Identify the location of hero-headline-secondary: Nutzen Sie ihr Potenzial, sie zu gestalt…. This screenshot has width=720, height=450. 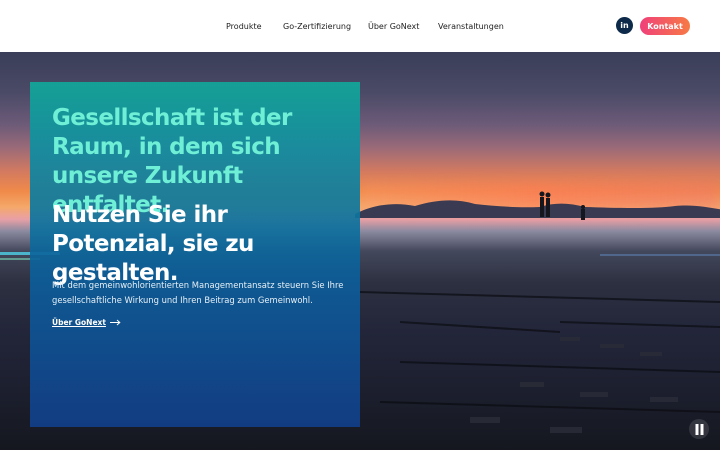
(153, 244).